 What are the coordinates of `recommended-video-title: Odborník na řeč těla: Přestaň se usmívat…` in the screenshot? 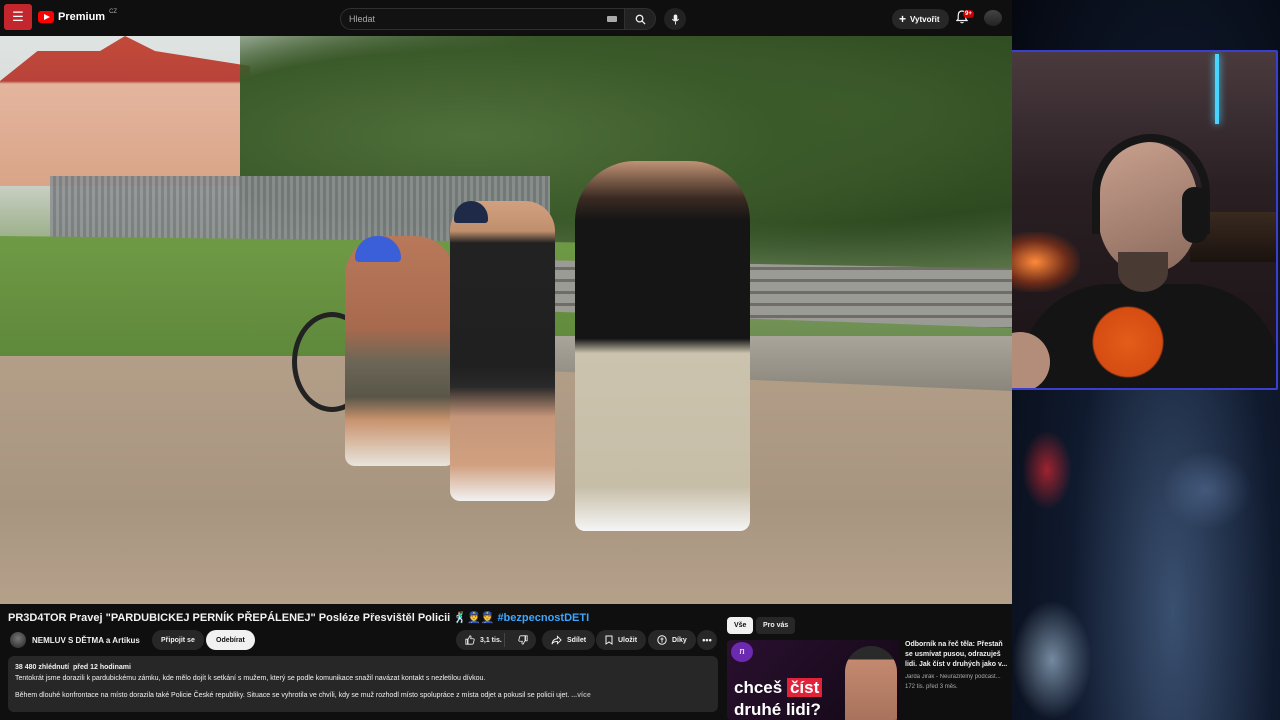 It's located at (957, 655).